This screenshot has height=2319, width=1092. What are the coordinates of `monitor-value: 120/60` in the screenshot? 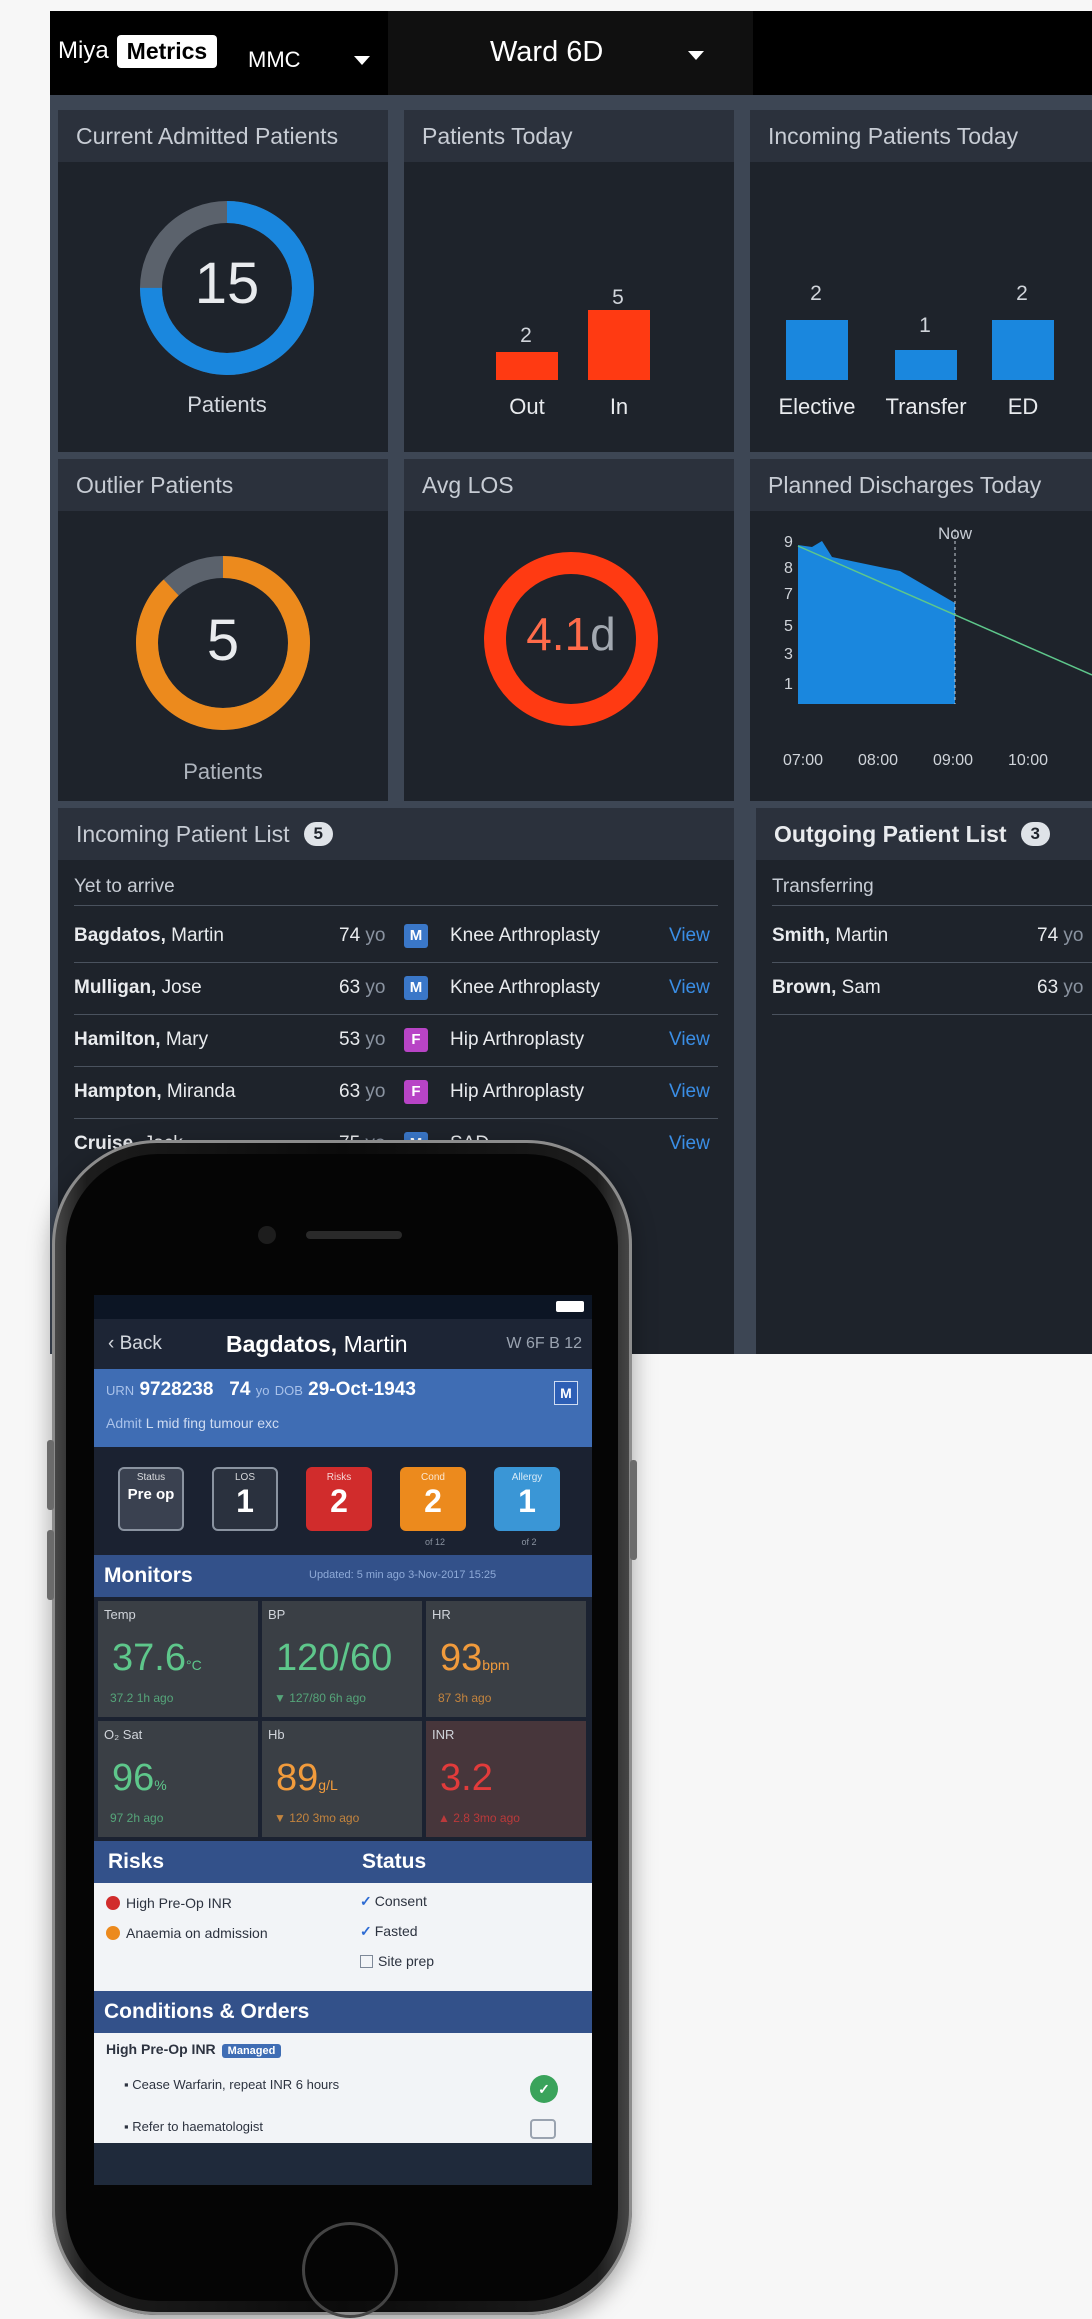 It's located at (334, 1658).